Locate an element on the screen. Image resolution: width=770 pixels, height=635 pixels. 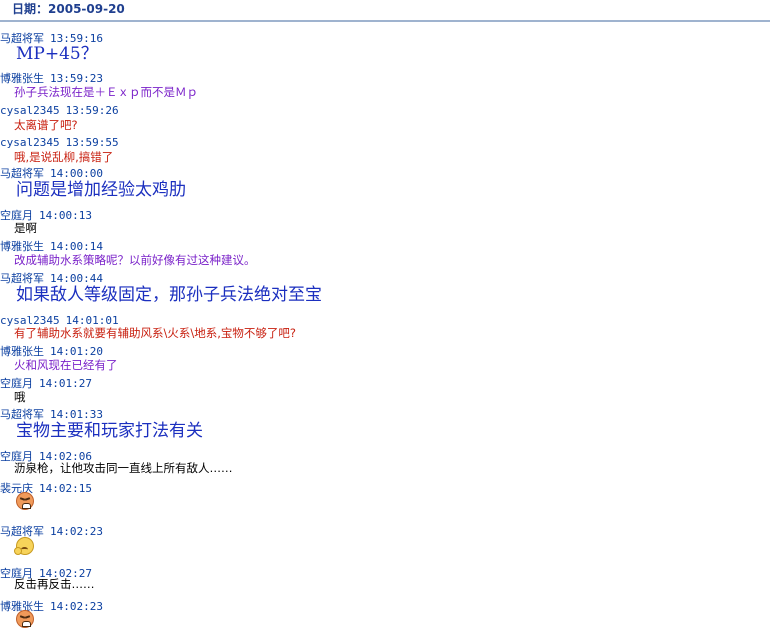
message-timestamp: 13:59:23 is located at coordinates (76, 78).